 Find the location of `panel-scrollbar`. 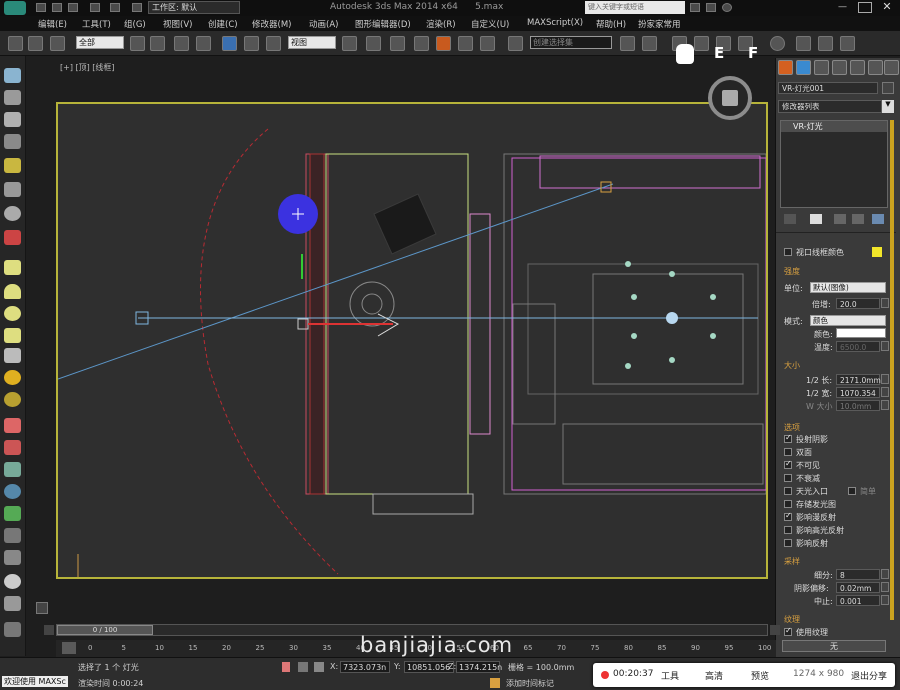

panel-scrollbar is located at coordinates (892, 370).